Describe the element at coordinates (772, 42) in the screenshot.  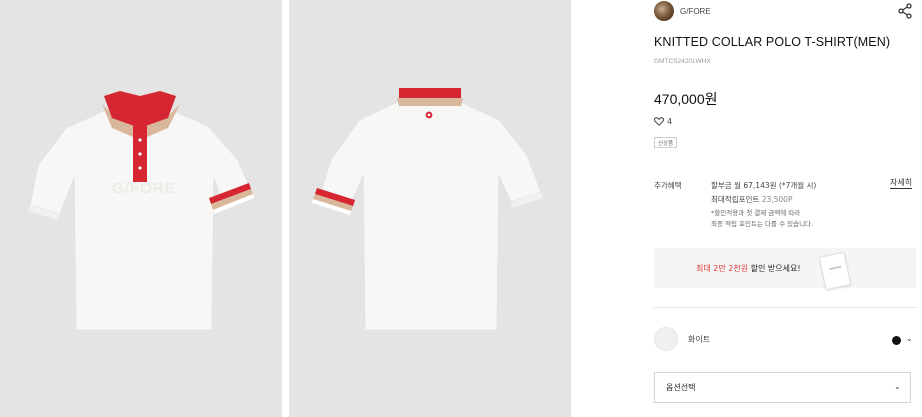
I see `product-title: KNITTED COLLAR POLO T-SHIRT(MEN)` at that location.